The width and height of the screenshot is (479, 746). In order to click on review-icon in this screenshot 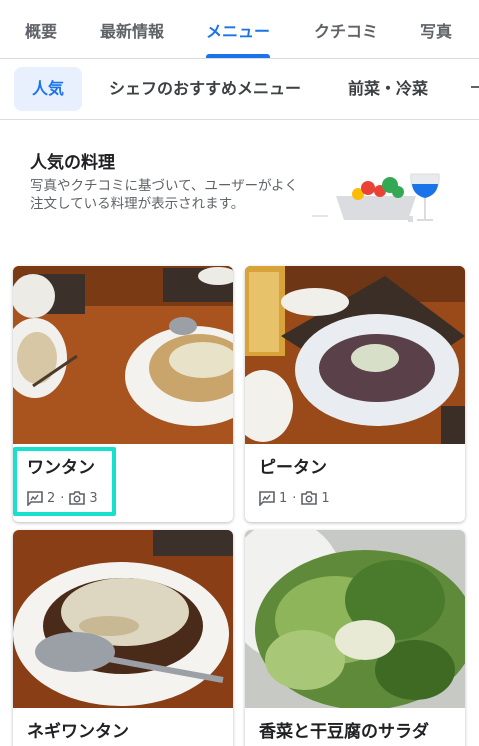, I will do `click(267, 498)`.